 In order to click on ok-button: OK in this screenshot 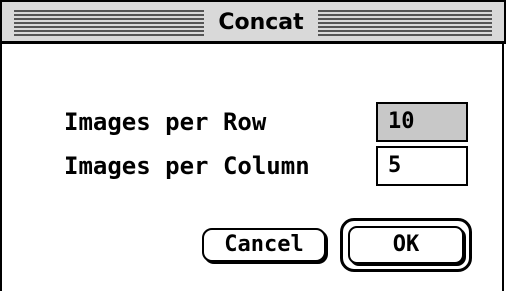, I will do `click(406, 245)`.